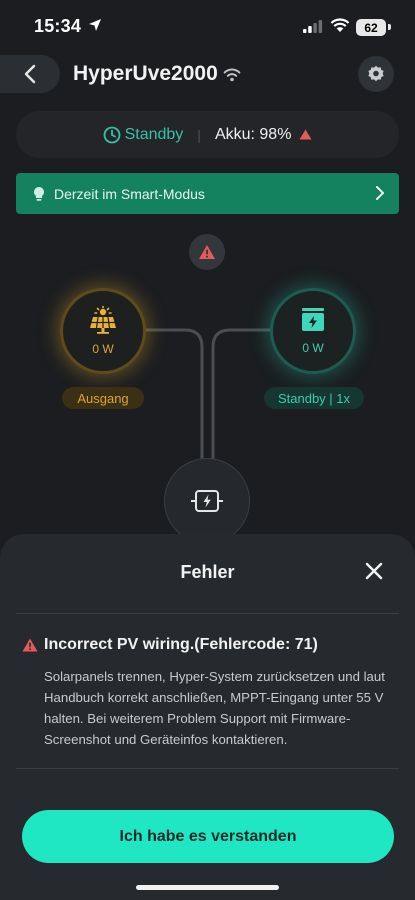  Describe the element at coordinates (39, 193) in the screenshot. I see `lightbulb-icon` at that location.